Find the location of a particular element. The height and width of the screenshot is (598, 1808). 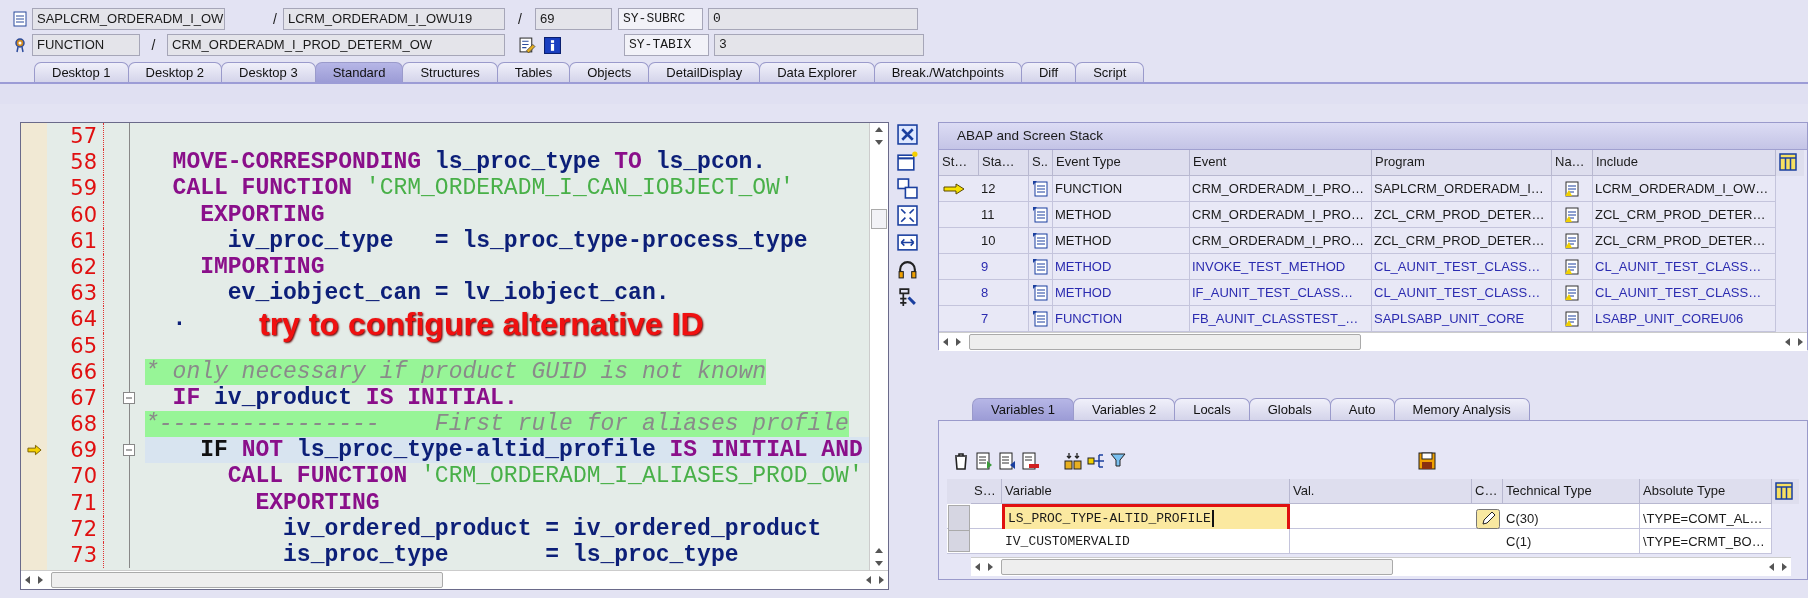

edit-document-icon is located at coordinates (527, 45).